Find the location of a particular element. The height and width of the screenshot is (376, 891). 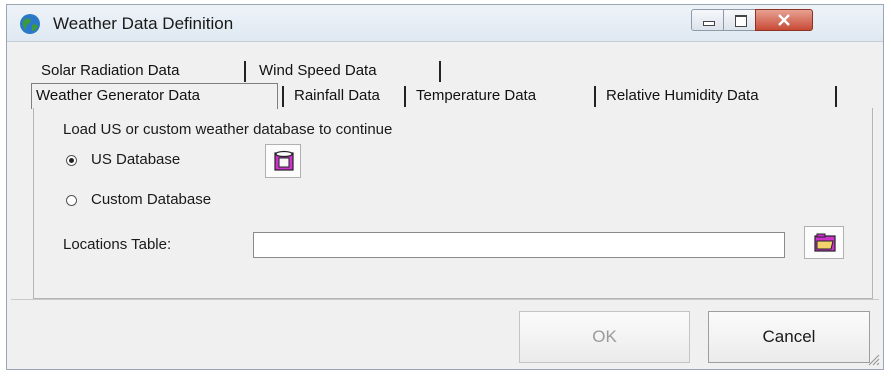

maximize-button is located at coordinates (739, 20).